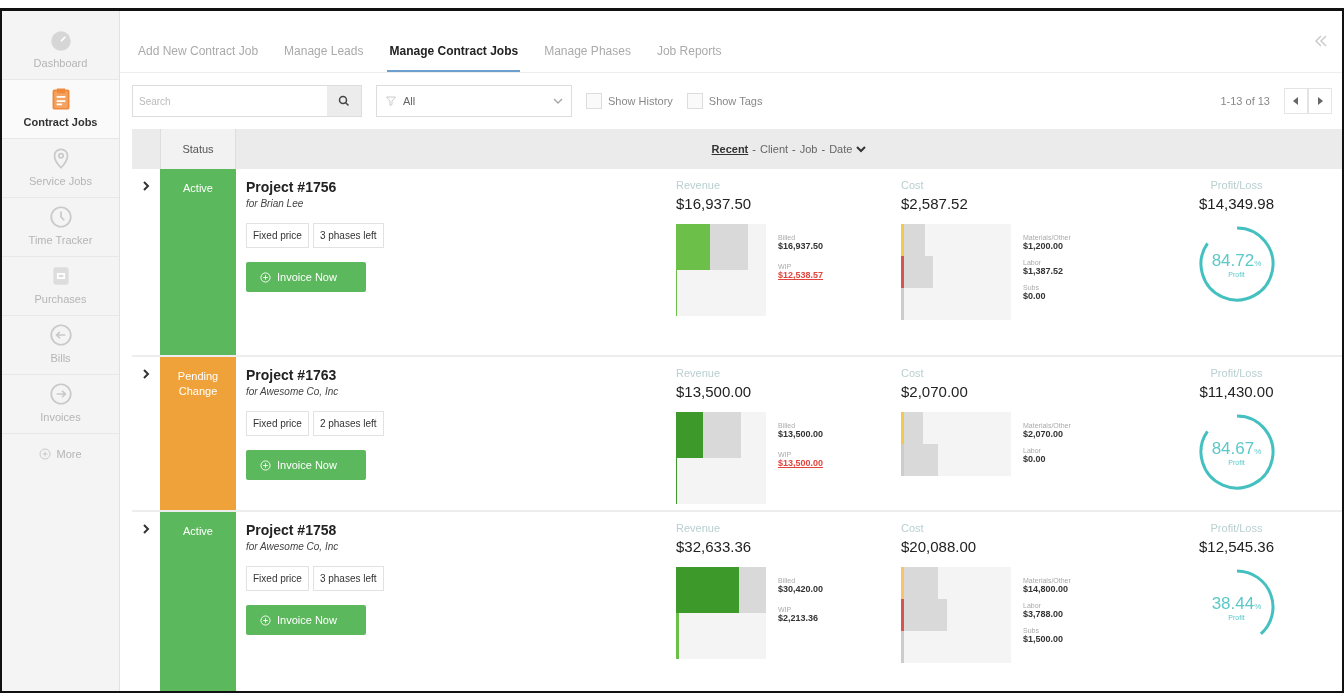 This screenshot has width=1344, height=693. Describe the element at coordinates (801, 246) in the screenshot. I see `legend-amount: $16,937.50` at that location.